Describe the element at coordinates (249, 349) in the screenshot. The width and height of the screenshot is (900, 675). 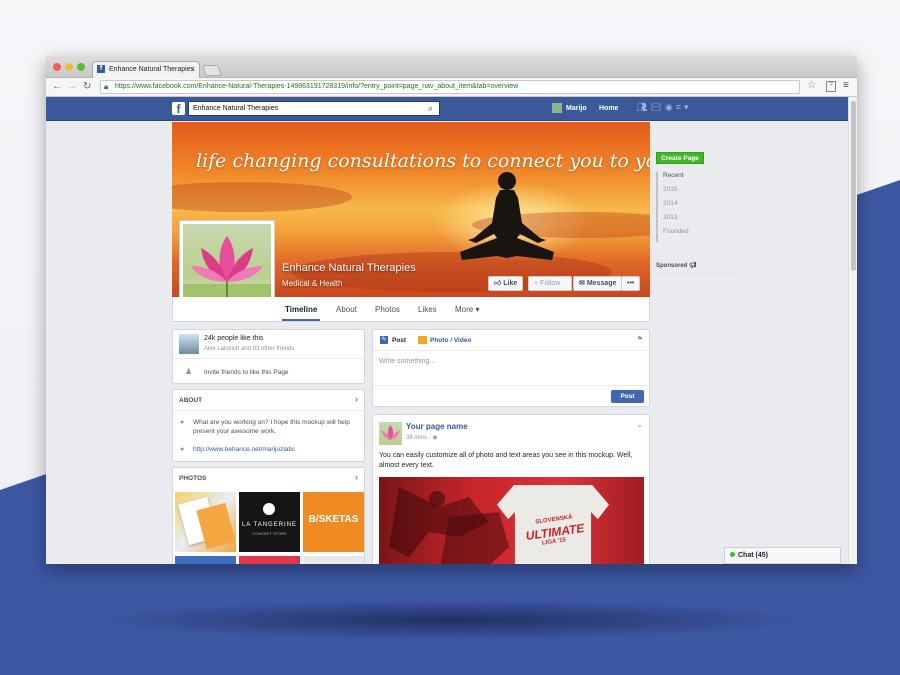
I see `likes-friends: Alex Lalovich and 83 other friends` at that location.